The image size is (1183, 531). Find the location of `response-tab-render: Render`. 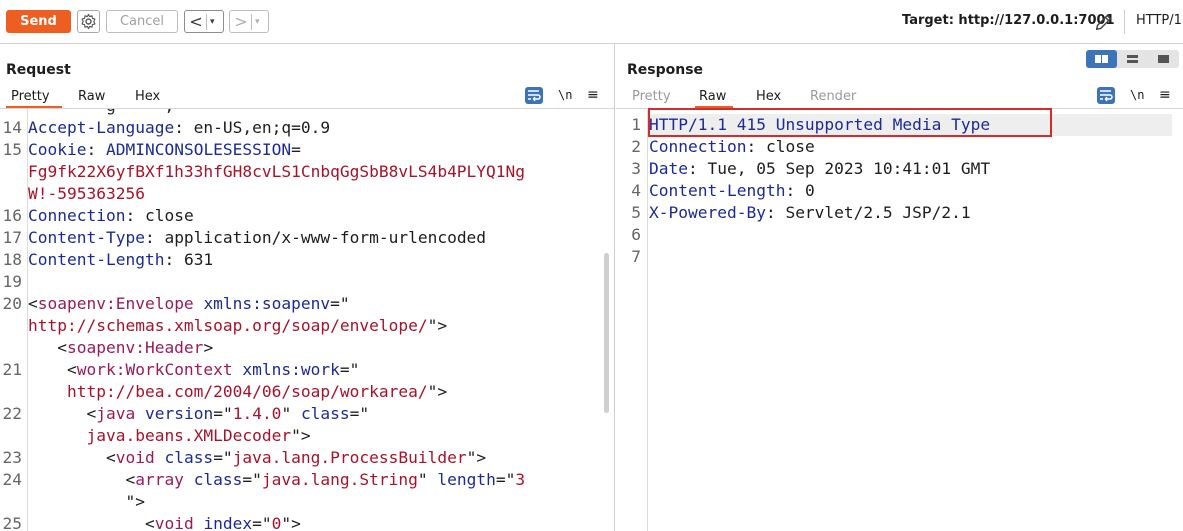

response-tab-render: Render is located at coordinates (833, 98).